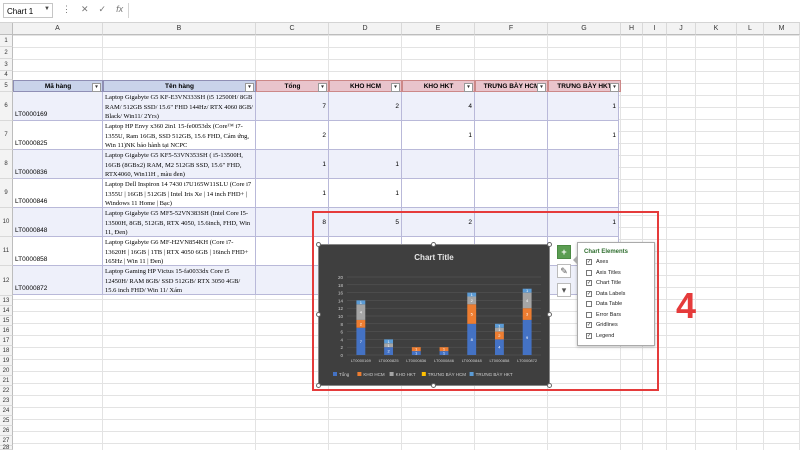 The image size is (800, 451). What do you see at coordinates (6, 351) in the screenshot?
I see `row-header-18: 18` at bounding box center [6, 351].